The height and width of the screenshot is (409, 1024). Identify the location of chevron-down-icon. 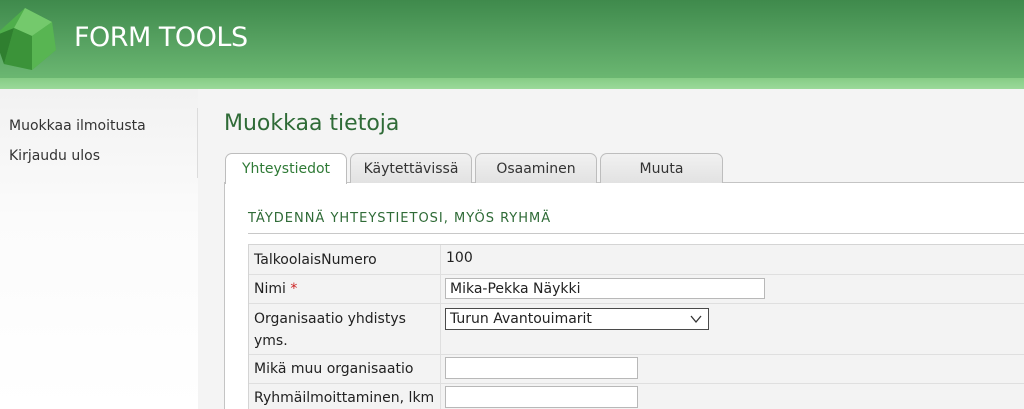
(696, 319).